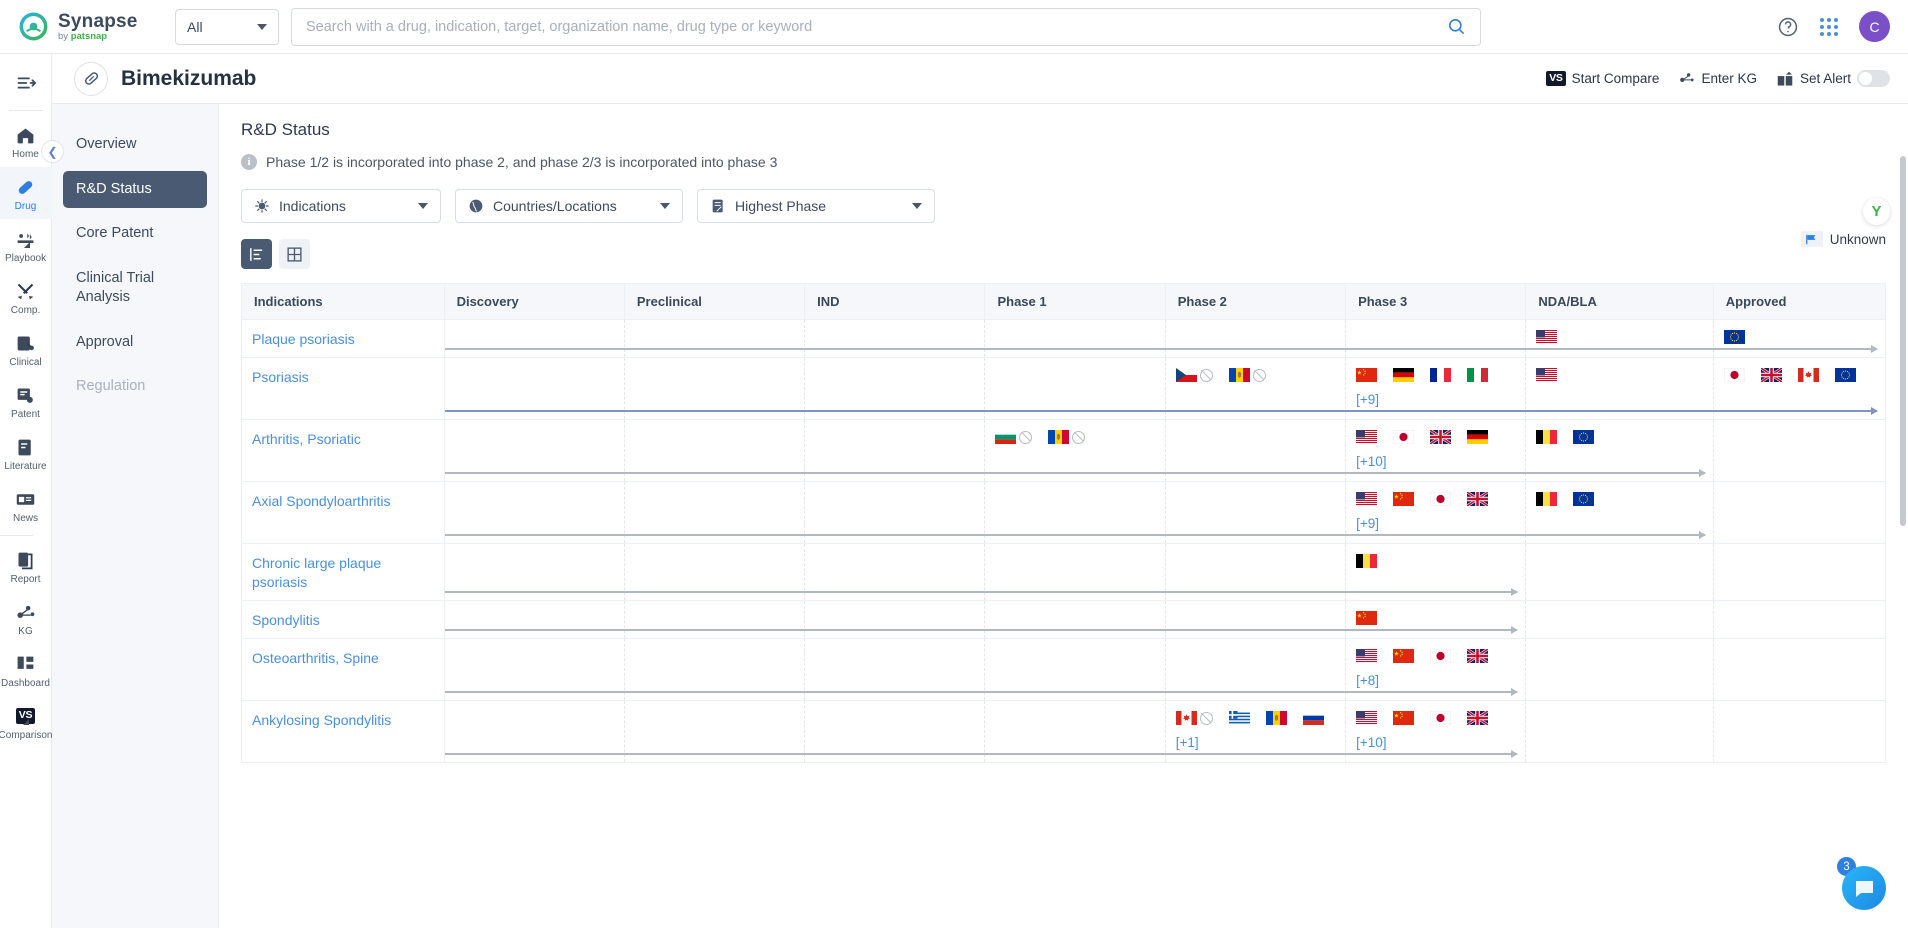 The width and height of the screenshot is (1908, 928). What do you see at coordinates (26, 349) in the screenshot?
I see `rail-item-clinical: Clinical` at bounding box center [26, 349].